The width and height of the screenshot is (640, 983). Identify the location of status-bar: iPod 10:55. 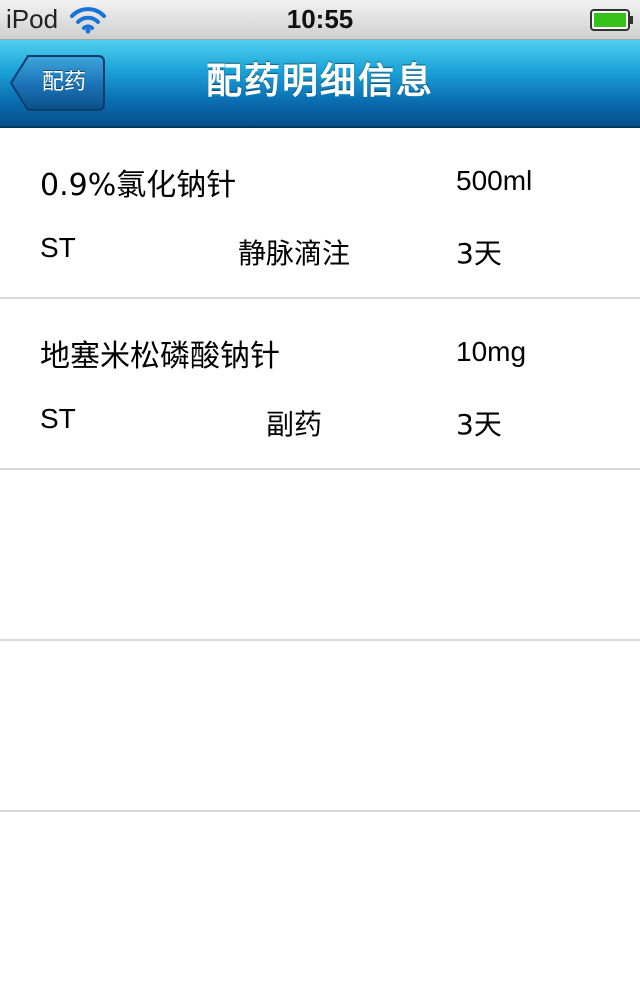
(320, 20).